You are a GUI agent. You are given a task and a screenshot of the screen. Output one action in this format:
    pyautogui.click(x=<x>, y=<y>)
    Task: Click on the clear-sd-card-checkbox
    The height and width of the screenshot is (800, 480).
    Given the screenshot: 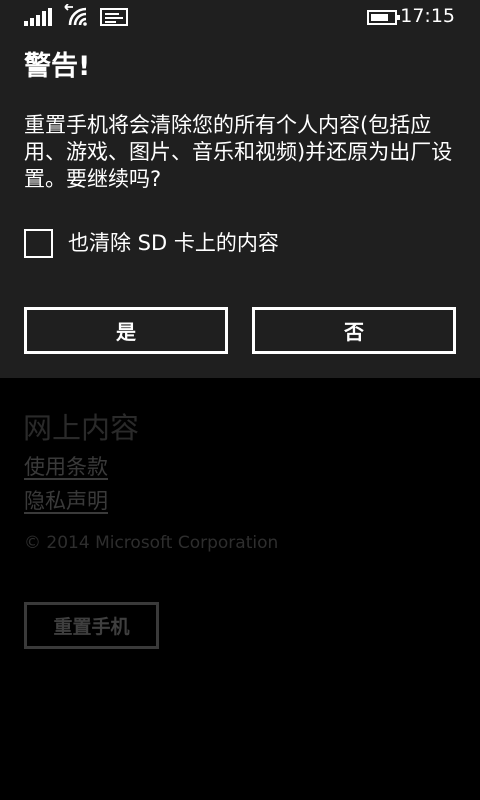 What is the action you would take?
    pyautogui.click(x=38, y=243)
    